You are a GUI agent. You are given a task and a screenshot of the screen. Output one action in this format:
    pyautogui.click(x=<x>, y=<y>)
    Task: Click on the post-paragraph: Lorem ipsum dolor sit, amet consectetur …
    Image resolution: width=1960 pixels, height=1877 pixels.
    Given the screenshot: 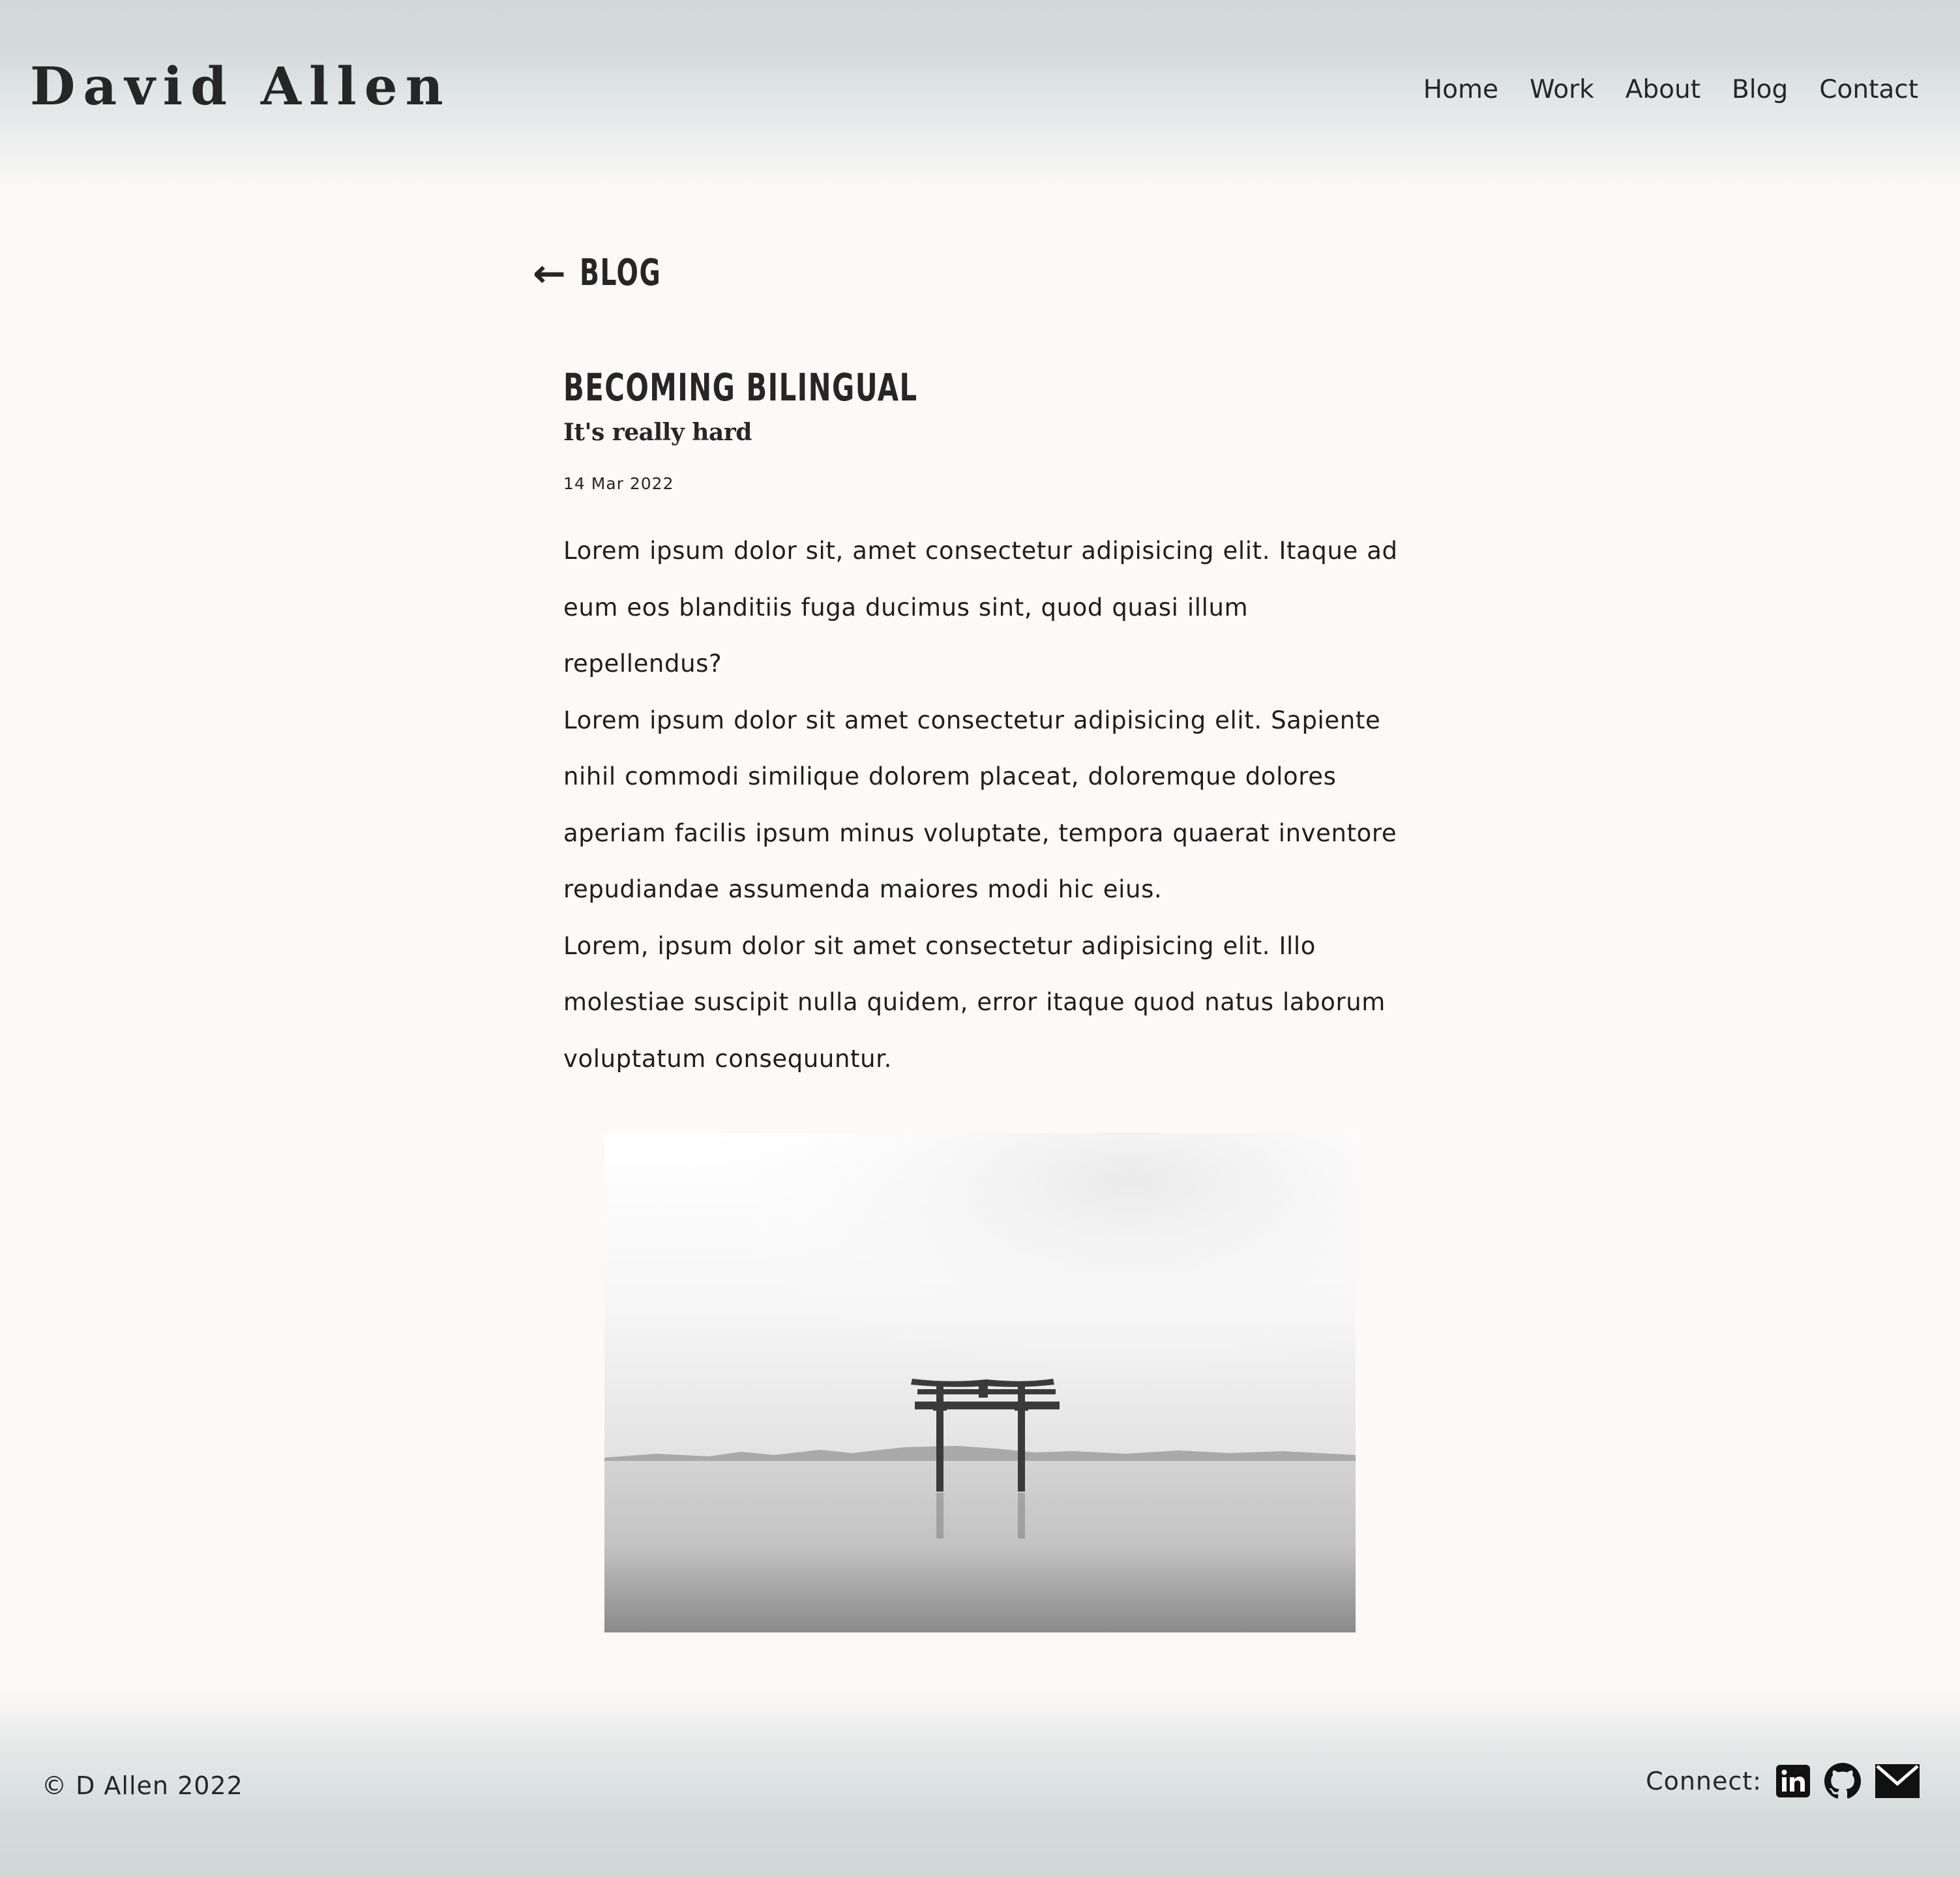 What is the action you would take?
    pyautogui.click(x=981, y=607)
    